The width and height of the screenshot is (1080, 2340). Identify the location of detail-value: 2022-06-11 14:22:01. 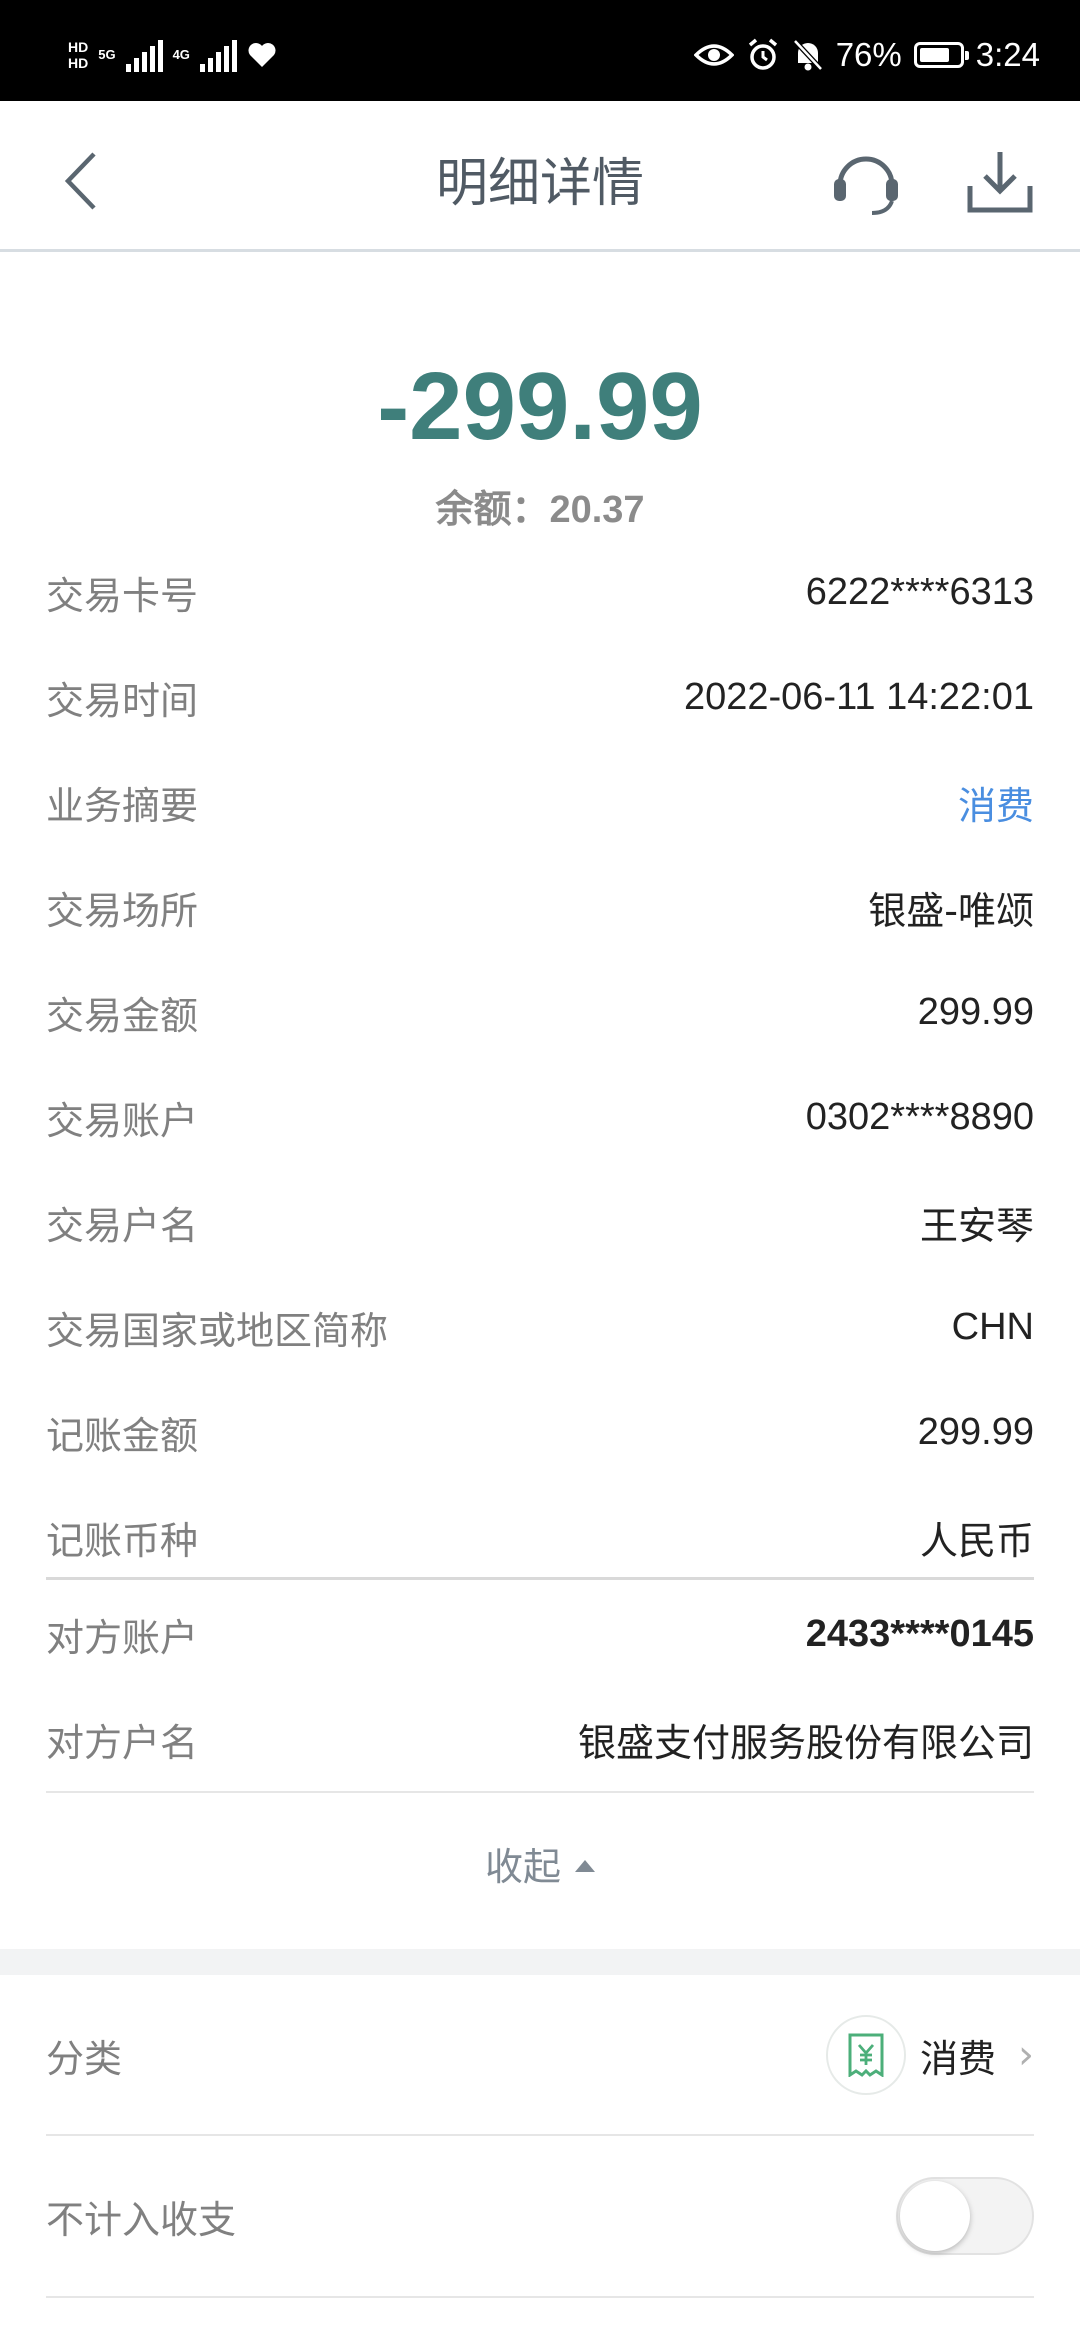
(858, 697).